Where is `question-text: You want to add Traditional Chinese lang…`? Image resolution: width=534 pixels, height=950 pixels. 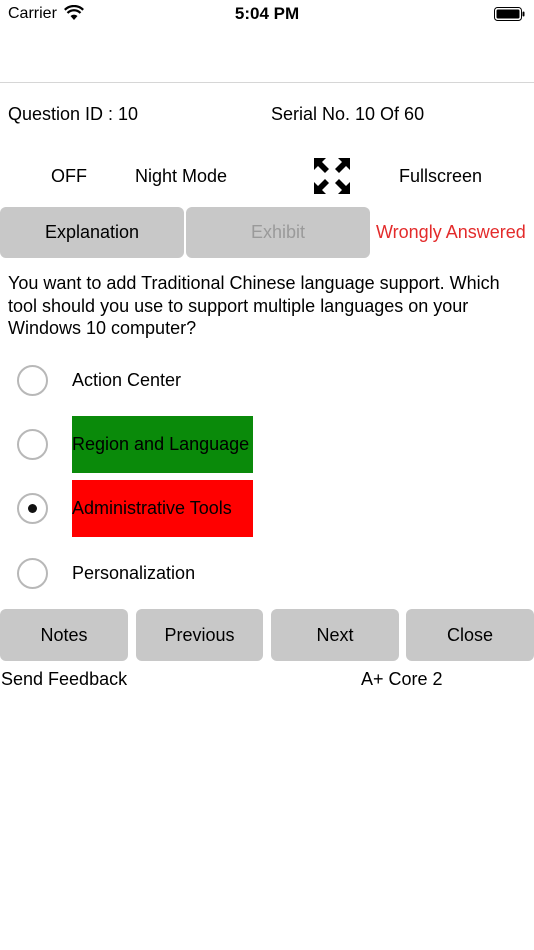
question-text: You want to add Traditional Chinese lang… is located at coordinates (254, 305).